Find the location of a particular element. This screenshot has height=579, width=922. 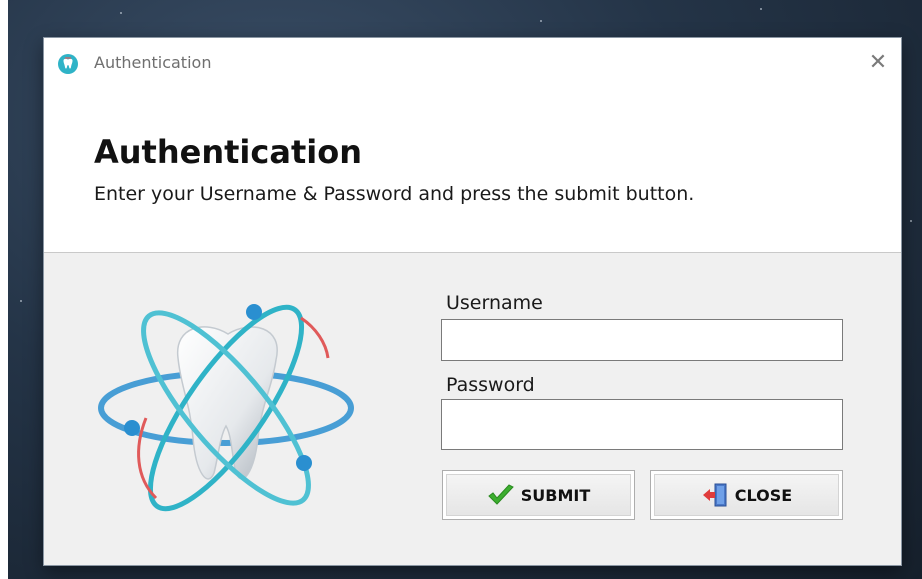

submit-button: SUBMIT is located at coordinates (538, 495).